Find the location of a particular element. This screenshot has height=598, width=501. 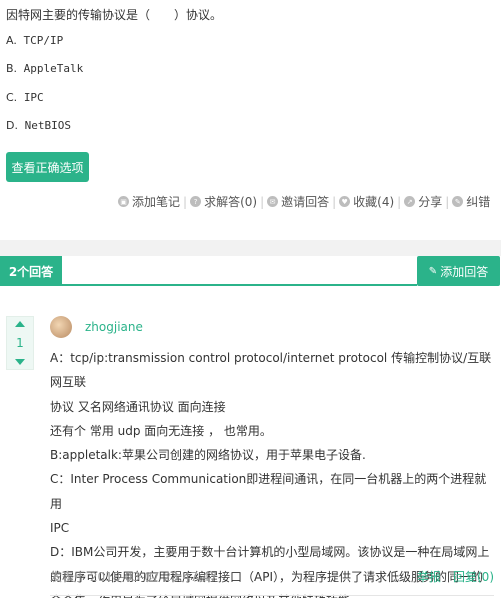

invite-icon: ✉ is located at coordinates (273, 201).